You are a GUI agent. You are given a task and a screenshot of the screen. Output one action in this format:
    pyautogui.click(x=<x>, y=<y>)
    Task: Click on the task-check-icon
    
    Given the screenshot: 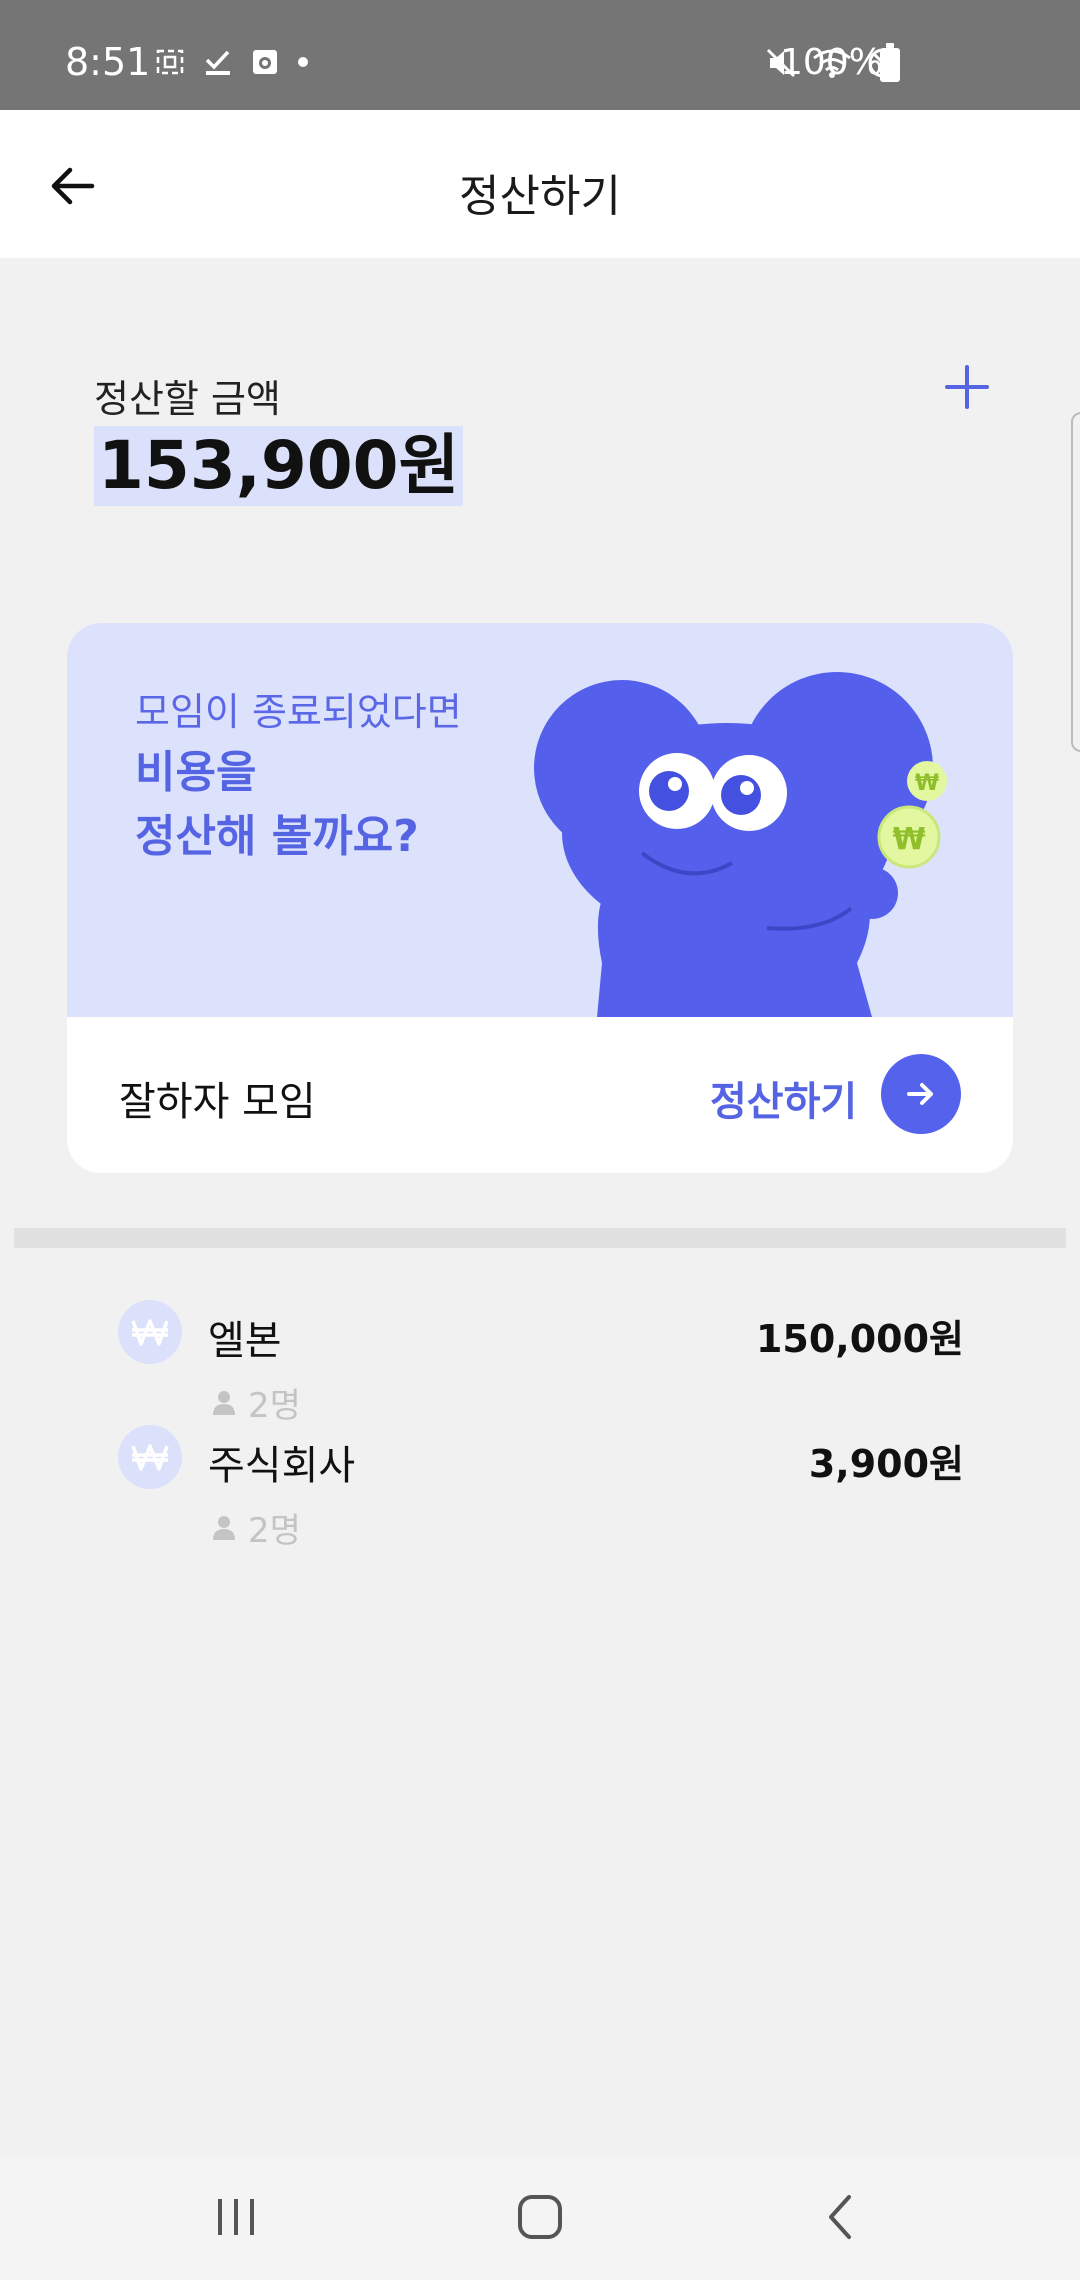 What is the action you would take?
    pyautogui.click(x=217, y=62)
    